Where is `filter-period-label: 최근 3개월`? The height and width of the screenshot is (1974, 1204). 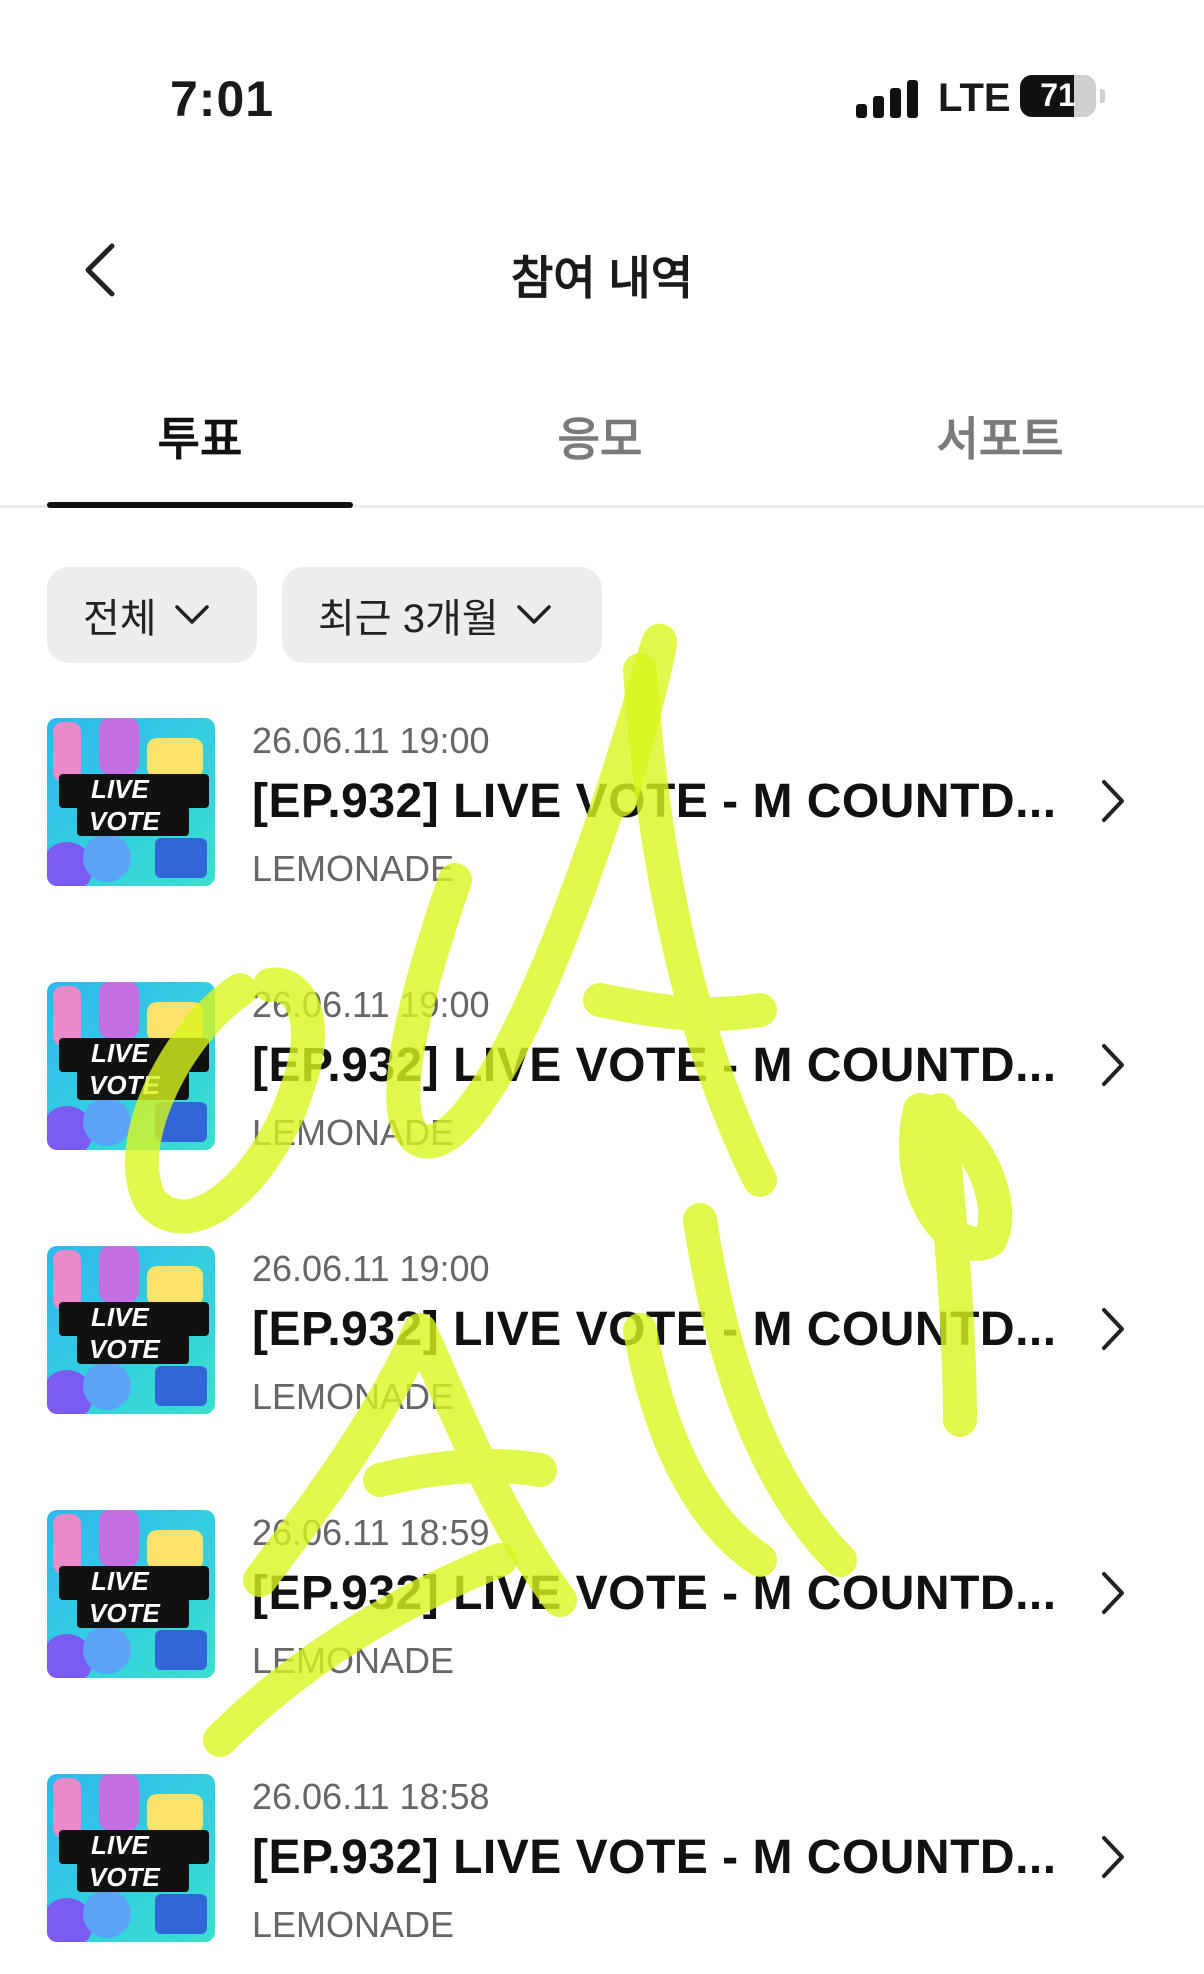
filter-period-label: 최근 3개월 is located at coordinates (408, 619).